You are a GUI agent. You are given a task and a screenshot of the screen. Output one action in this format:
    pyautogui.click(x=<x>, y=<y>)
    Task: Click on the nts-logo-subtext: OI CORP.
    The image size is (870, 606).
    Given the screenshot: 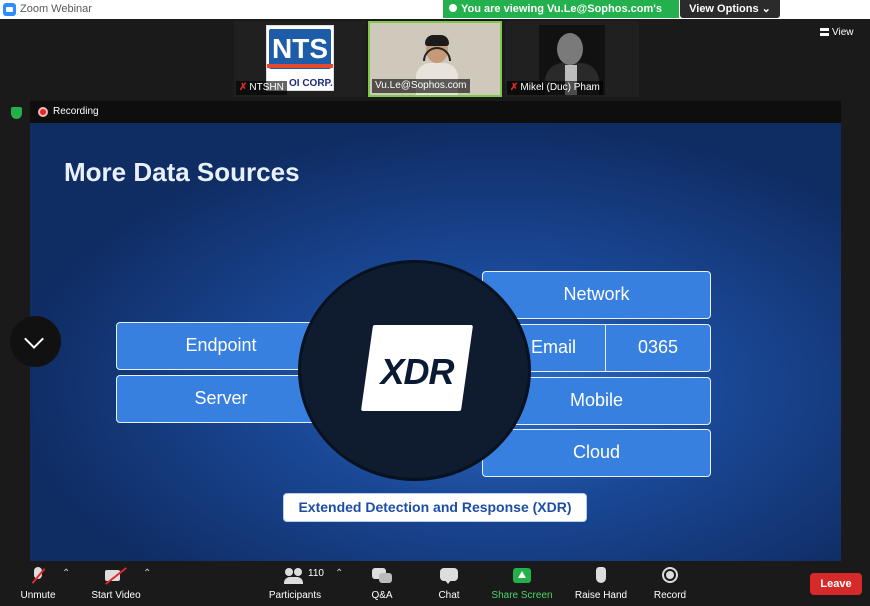 What is the action you would take?
    pyautogui.click(x=311, y=83)
    